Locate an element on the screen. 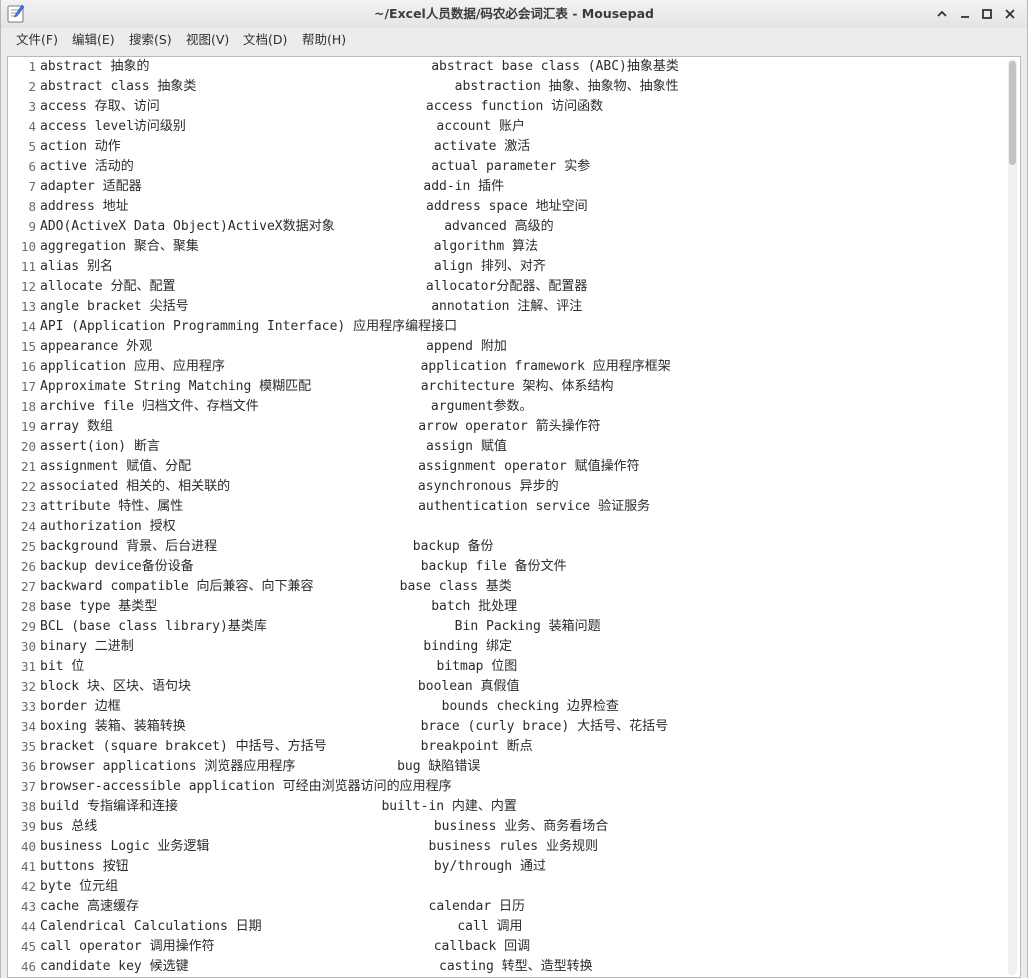 The image size is (1028, 978). line-text: buttons 按钮 by/through 通过 is located at coordinates (293, 866).